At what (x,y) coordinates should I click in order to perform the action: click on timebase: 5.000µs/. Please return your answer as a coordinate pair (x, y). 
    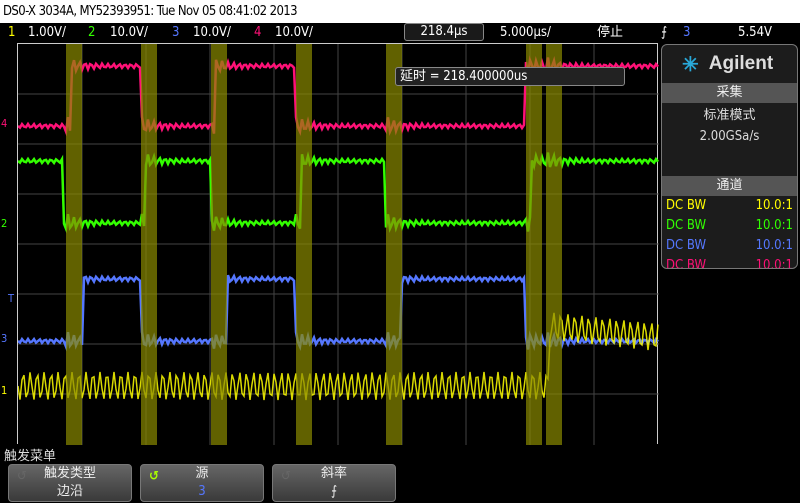
    Looking at the image, I should click on (525, 33).